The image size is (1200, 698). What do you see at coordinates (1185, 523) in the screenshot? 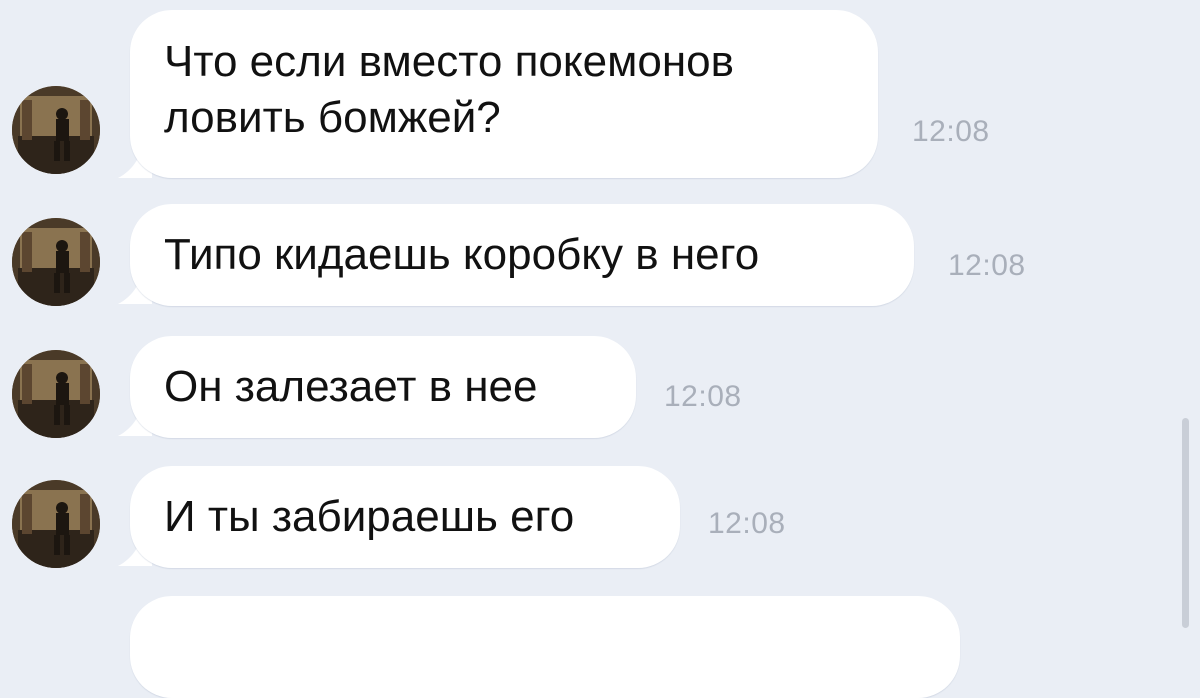
I see `chat-scrollbar` at bounding box center [1185, 523].